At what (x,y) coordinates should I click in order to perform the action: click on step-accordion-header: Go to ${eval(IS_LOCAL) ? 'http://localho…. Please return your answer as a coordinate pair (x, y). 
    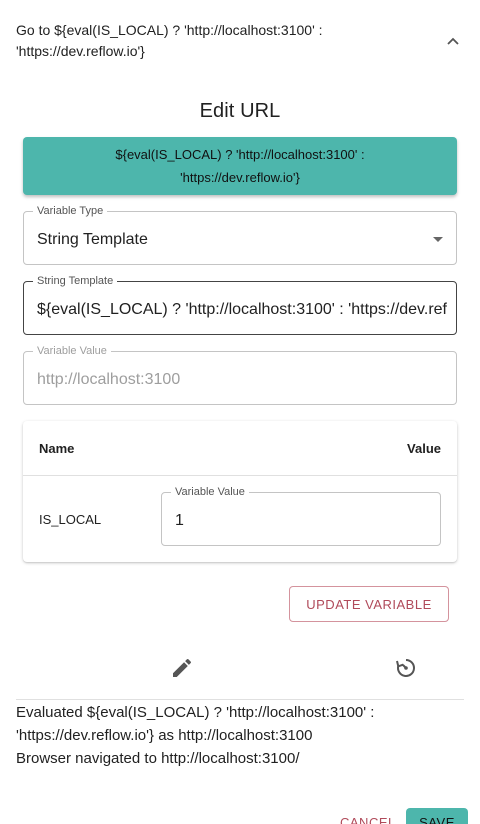
    Looking at the image, I should click on (240, 41).